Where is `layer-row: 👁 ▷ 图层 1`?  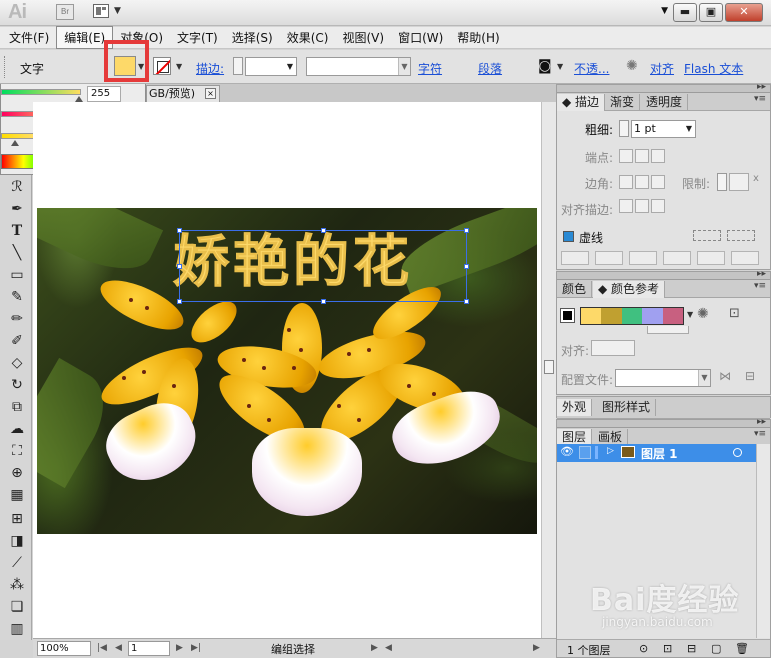
layer-row: 👁 ▷ 图层 1 is located at coordinates (663, 453).